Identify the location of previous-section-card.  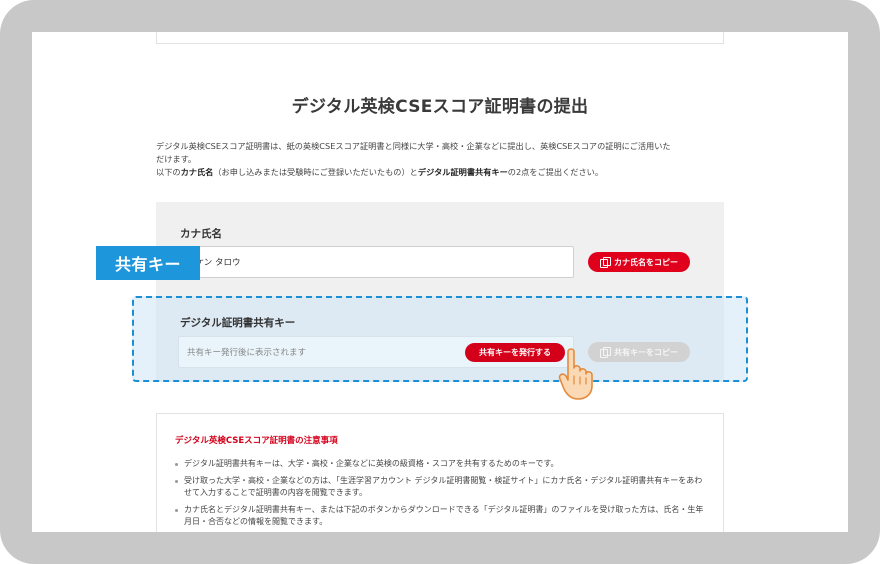
(440, 38).